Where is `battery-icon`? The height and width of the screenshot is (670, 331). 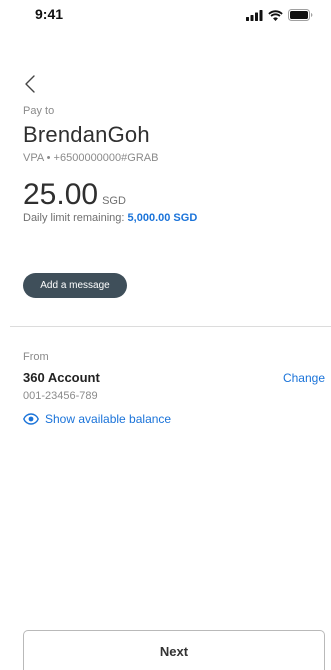 battery-icon is located at coordinates (300, 15).